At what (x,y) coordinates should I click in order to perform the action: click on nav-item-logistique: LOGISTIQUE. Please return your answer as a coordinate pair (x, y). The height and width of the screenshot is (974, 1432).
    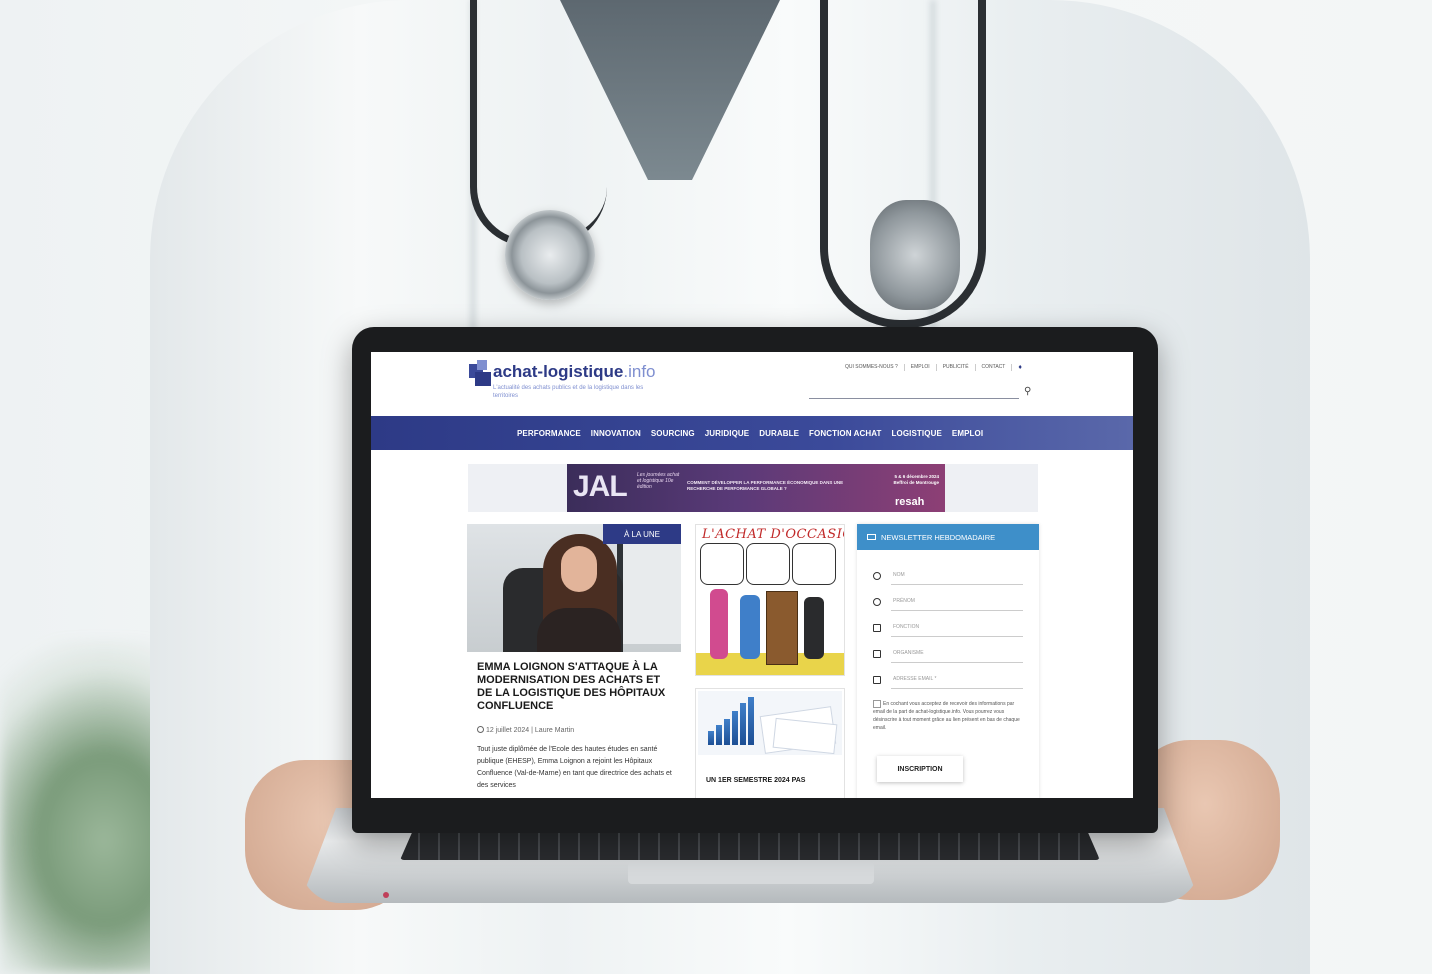
    Looking at the image, I should click on (917, 433).